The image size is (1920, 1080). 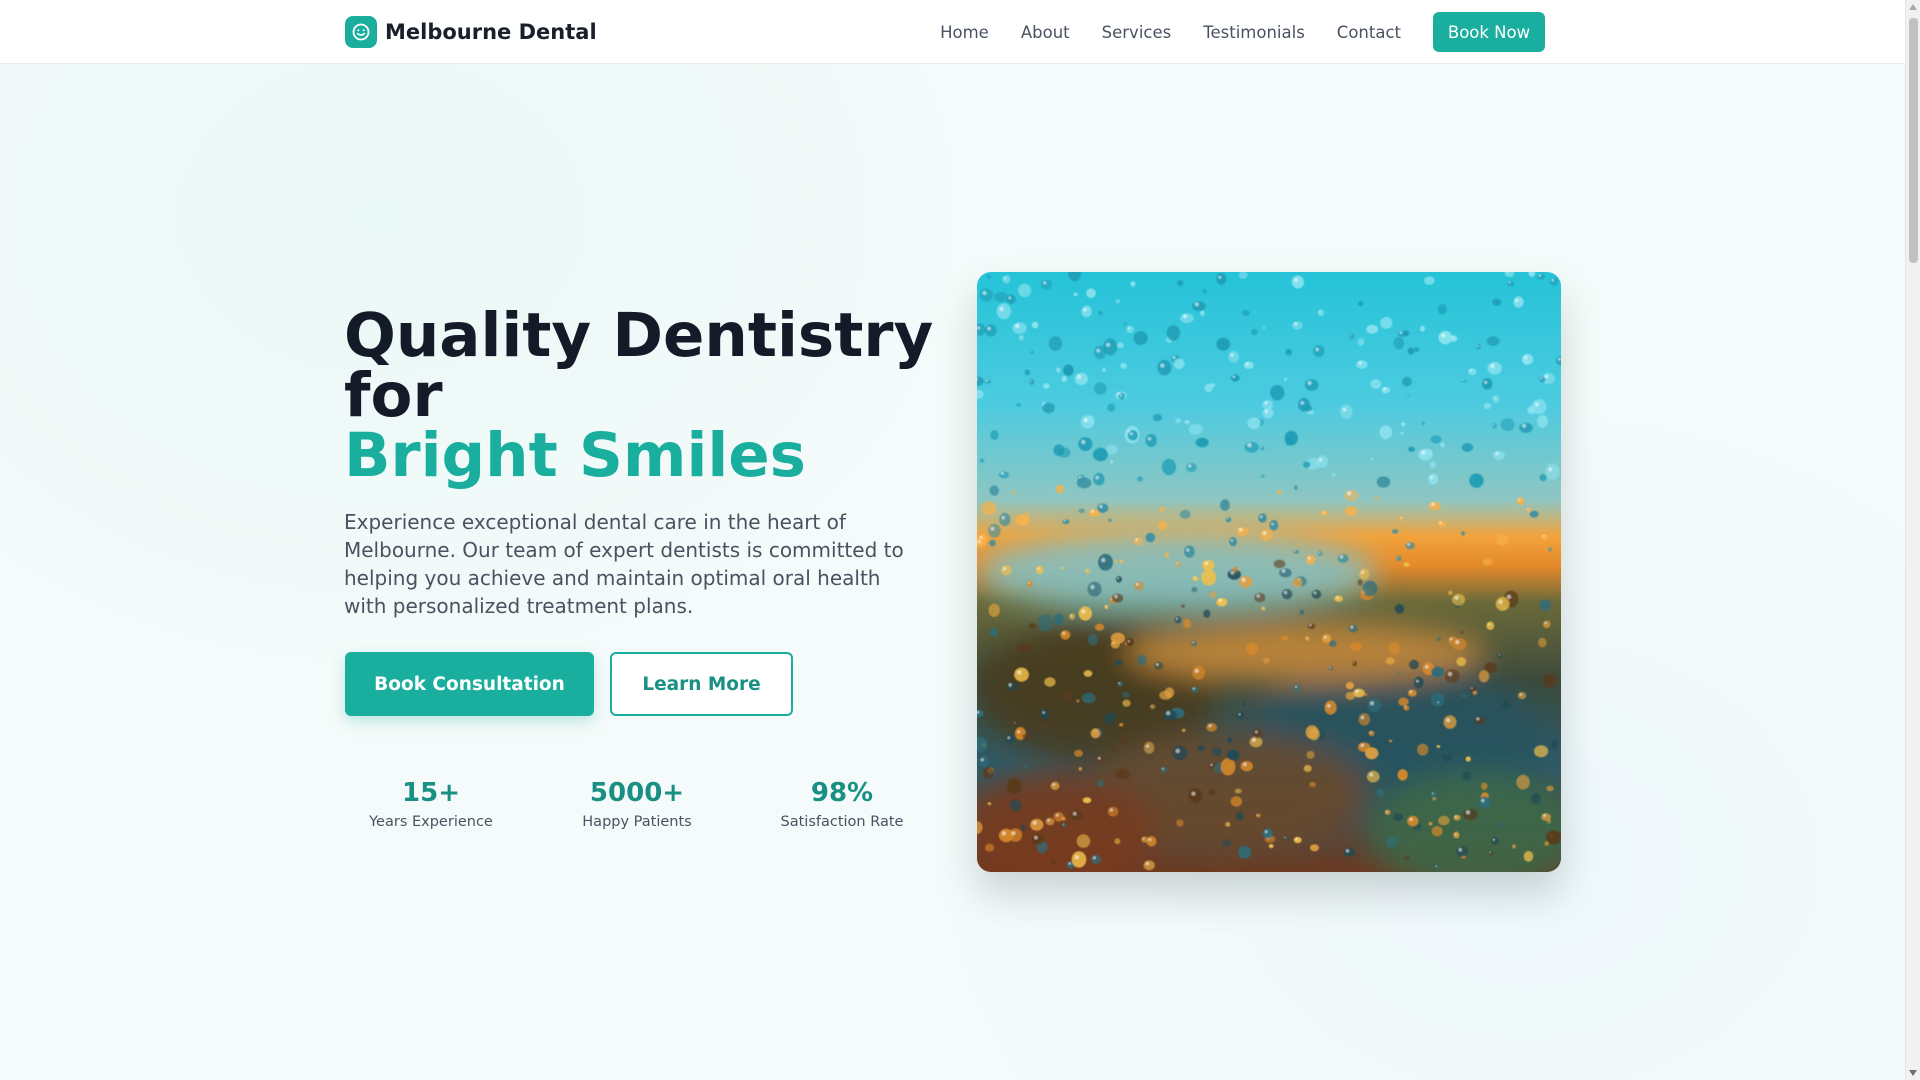 I want to click on nav-home: Home, so click(x=964, y=32).